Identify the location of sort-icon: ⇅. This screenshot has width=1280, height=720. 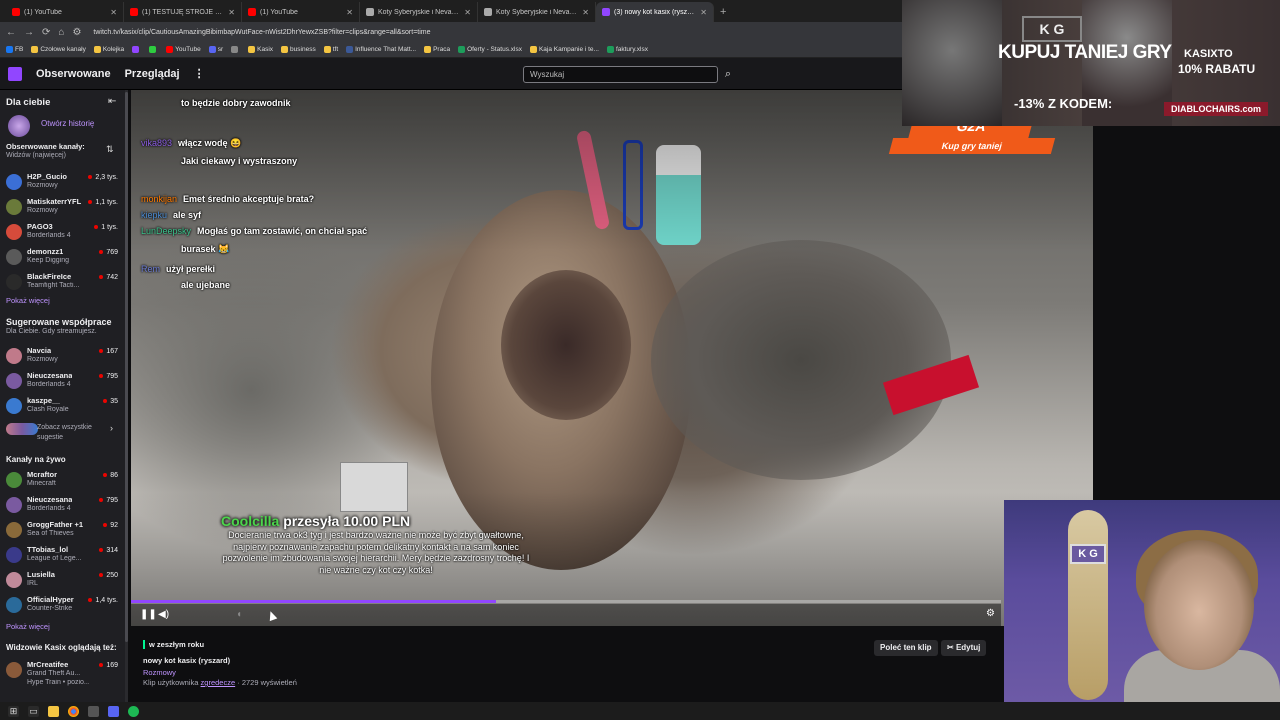
(110, 149).